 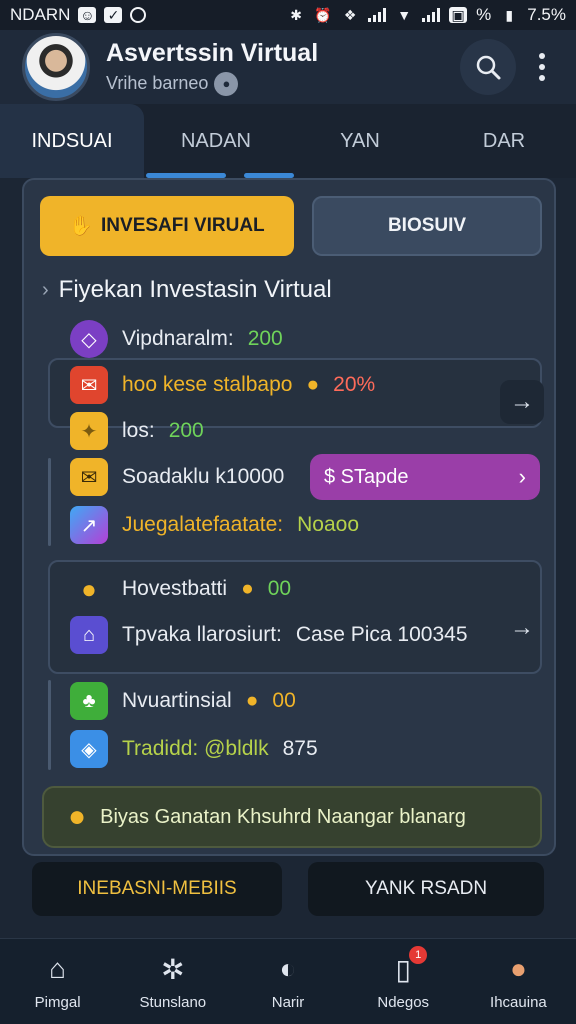 What do you see at coordinates (173, 1002) in the screenshot?
I see `nav-label: Stunslano` at bounding box center [173, 1002].